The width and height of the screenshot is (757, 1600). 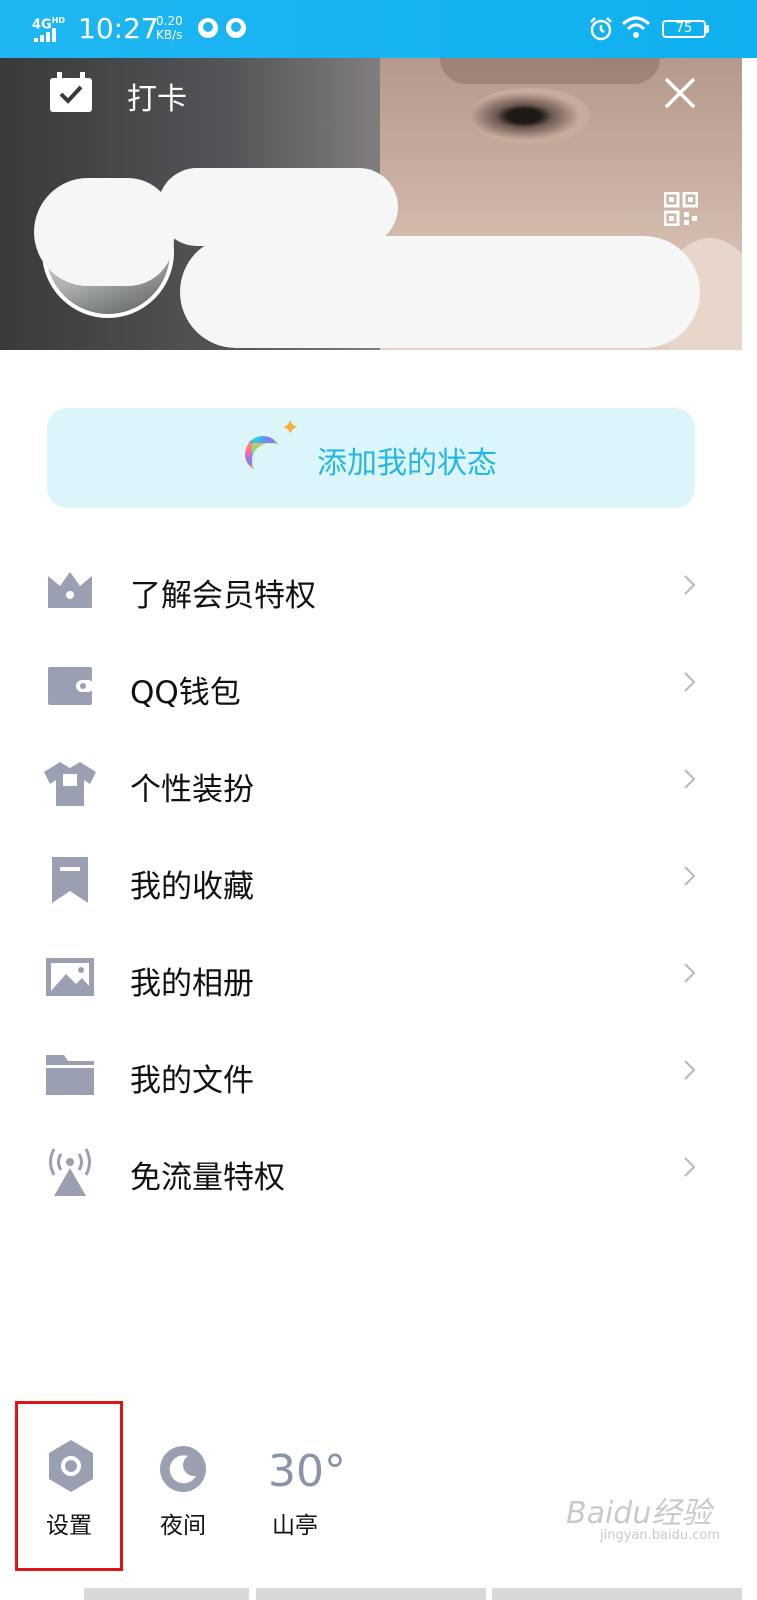 What do you see at coordinates (371, 1099) in the screenshot?
I see `menu-item-files: 我的文件` at bounding box center [371, 1099].